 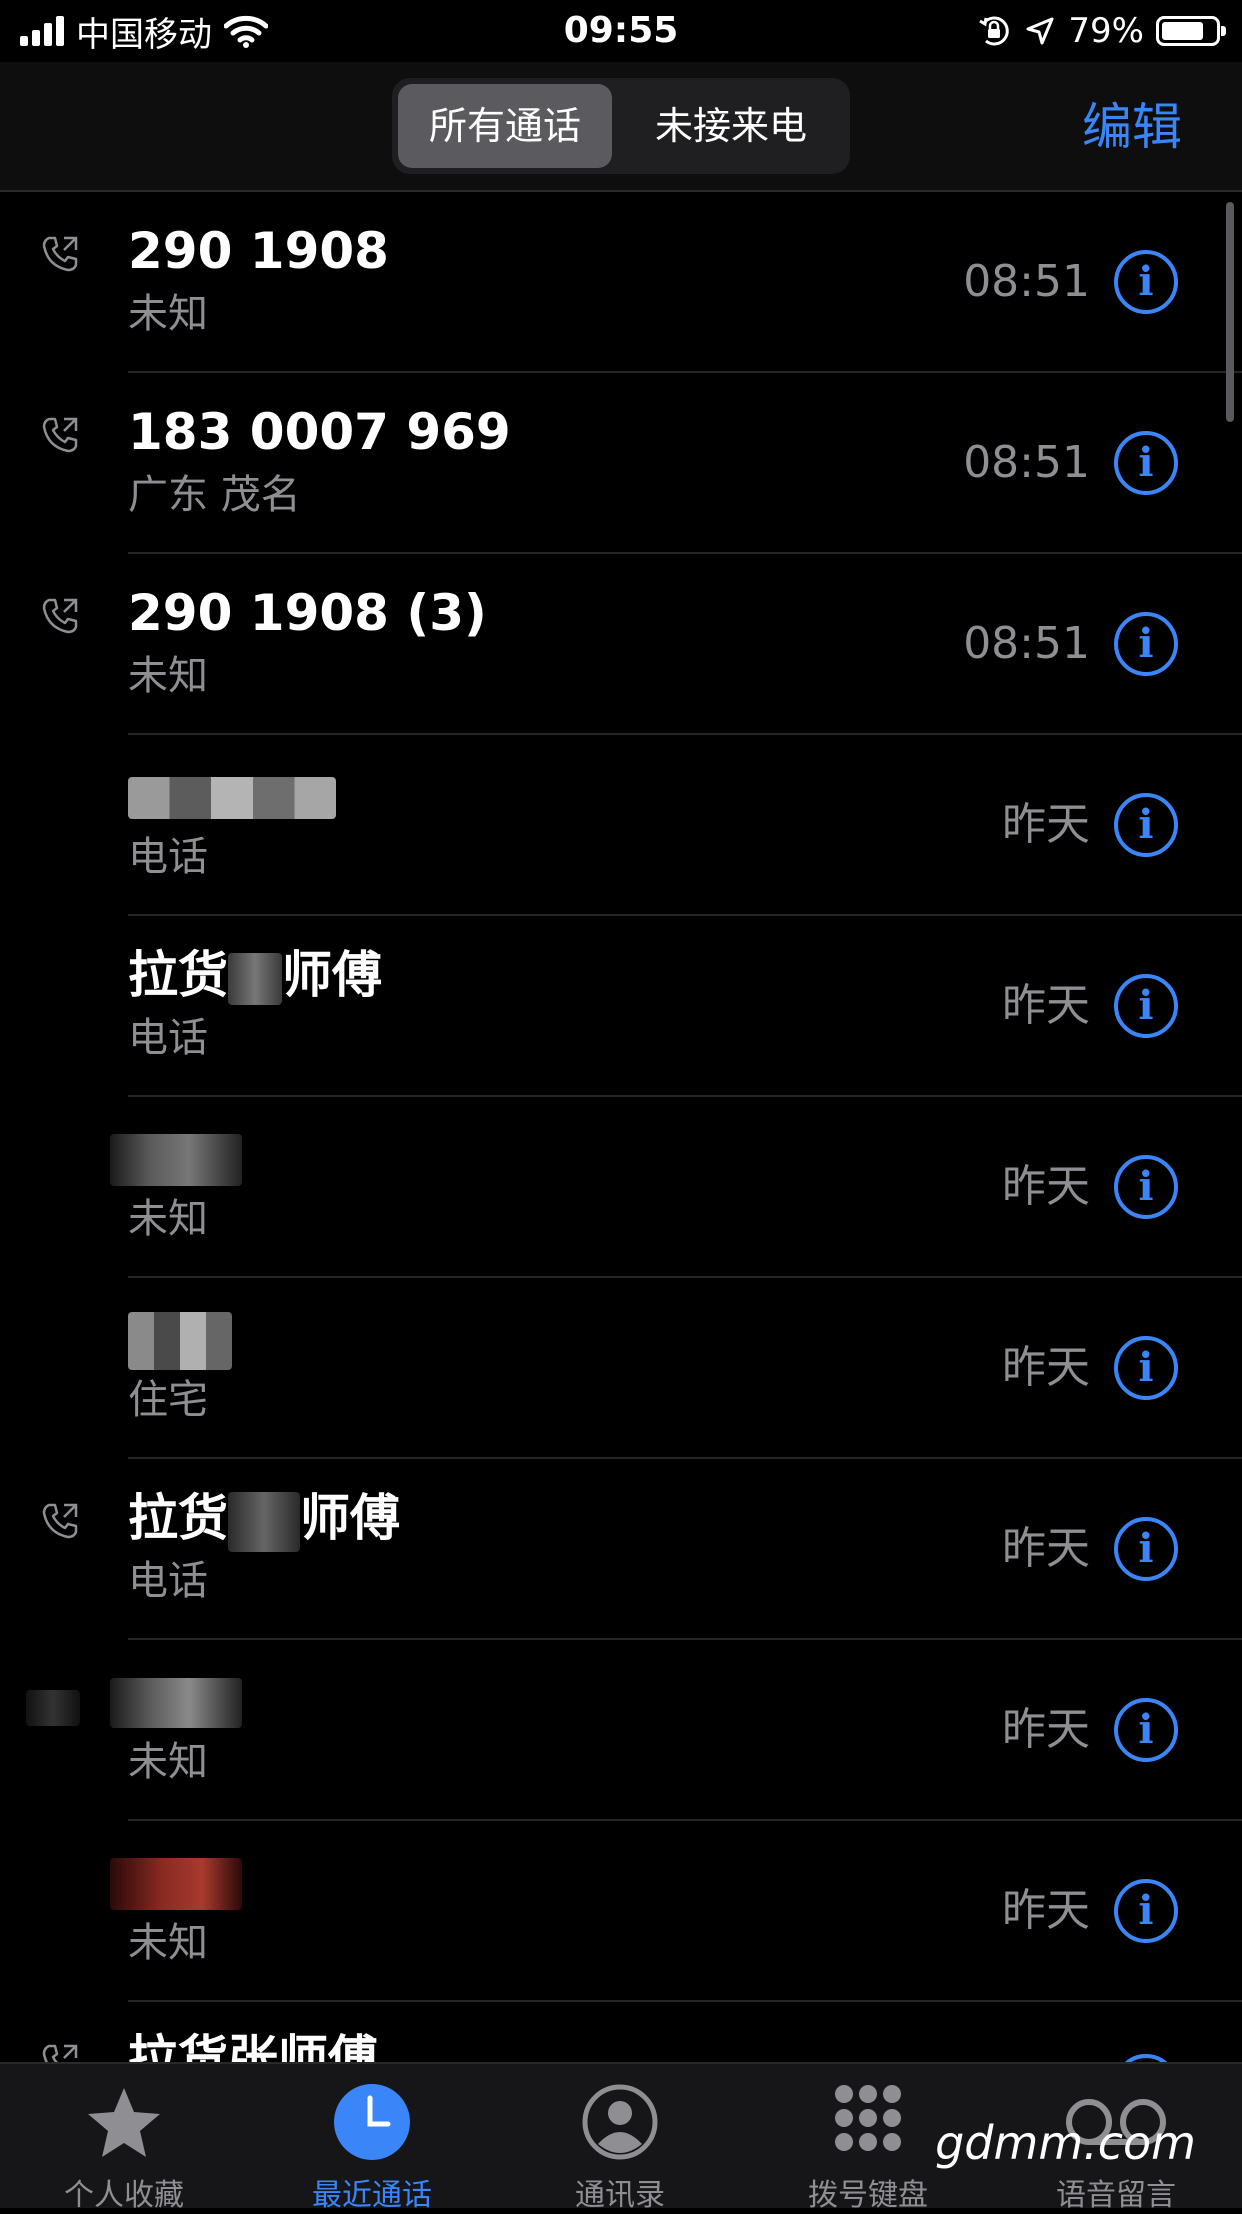 I want to click on watermark-text: gdmm.com, so click(x=1065, y=2143).